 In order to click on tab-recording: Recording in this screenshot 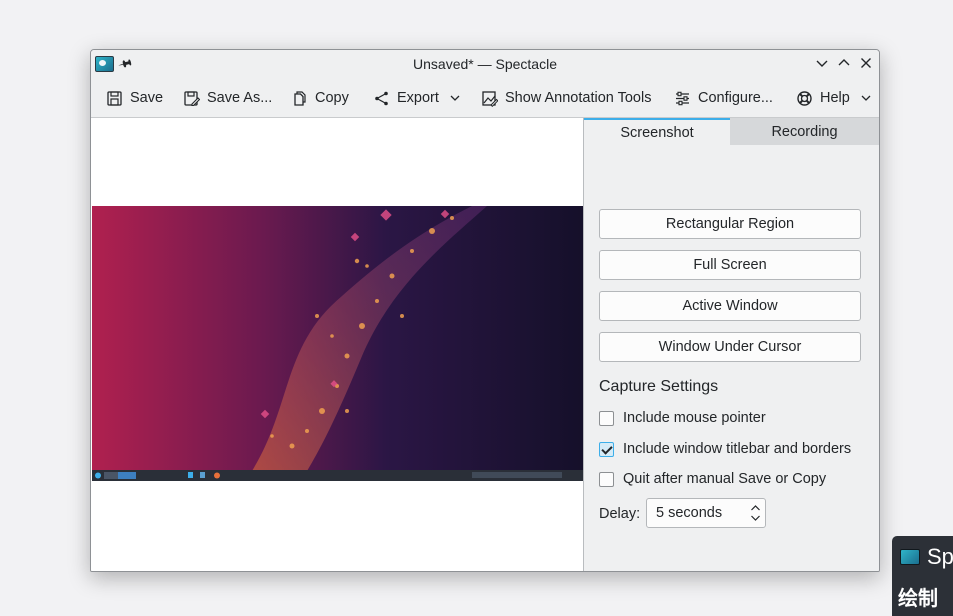, I will do `click(804, 131)`.